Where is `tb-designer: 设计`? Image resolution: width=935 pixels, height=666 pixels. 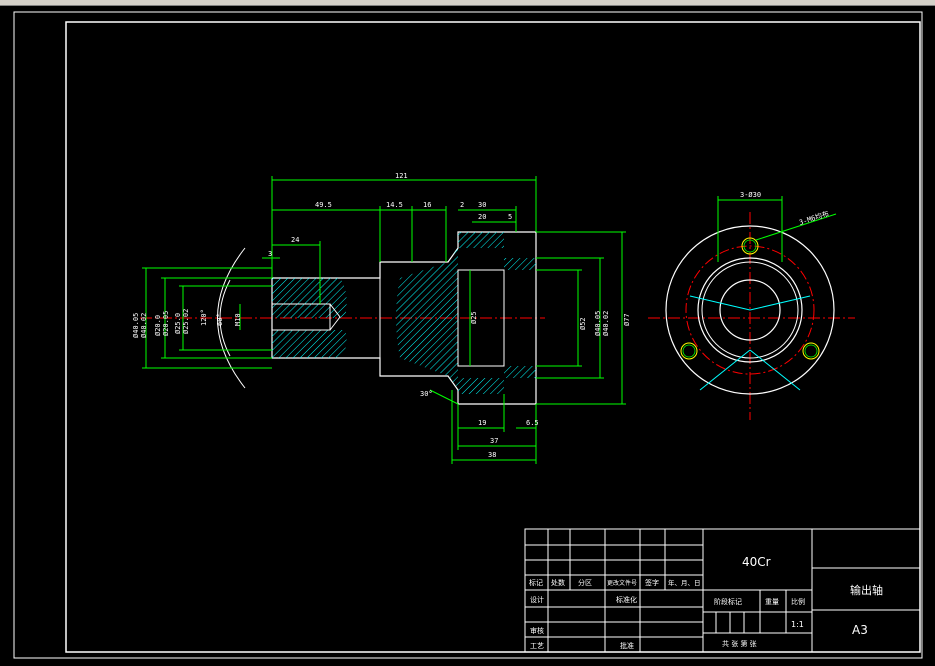
tb-designer: 设计 is located at coordinates (537, 599).